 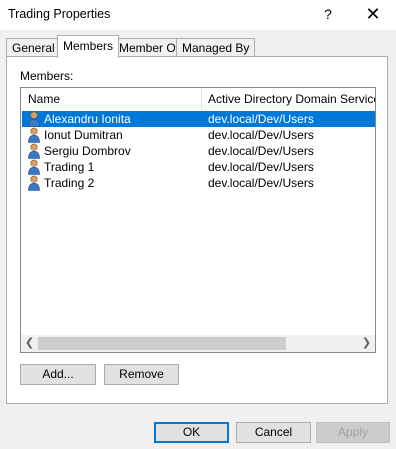 I want to click on tab-general: General, so click(x=33, y=47).